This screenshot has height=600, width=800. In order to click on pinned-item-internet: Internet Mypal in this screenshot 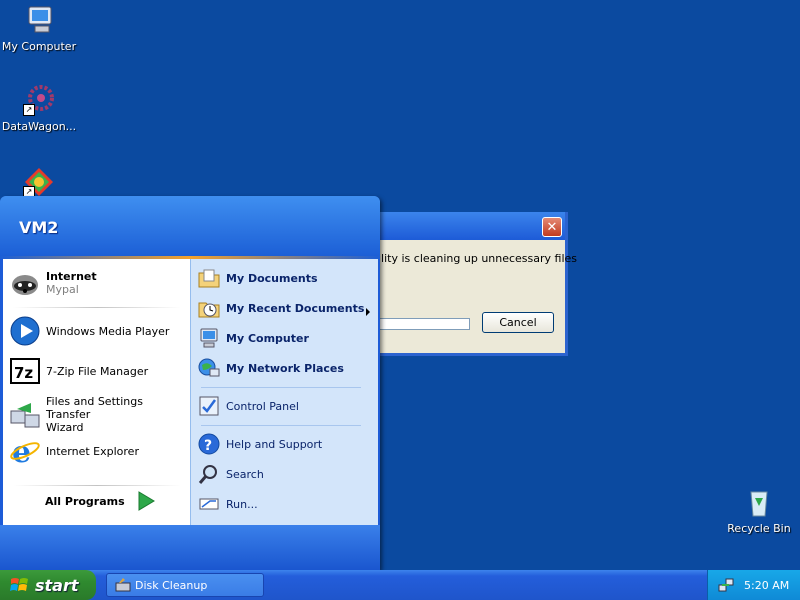, I will do `click(53, 283)`.